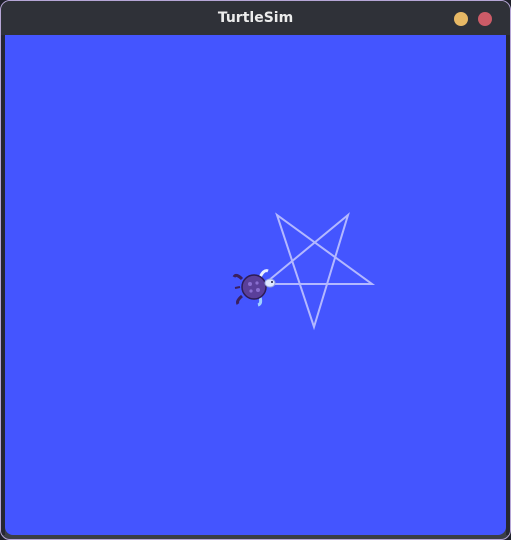  I want to click on minimize-icon, so click(461, 19).